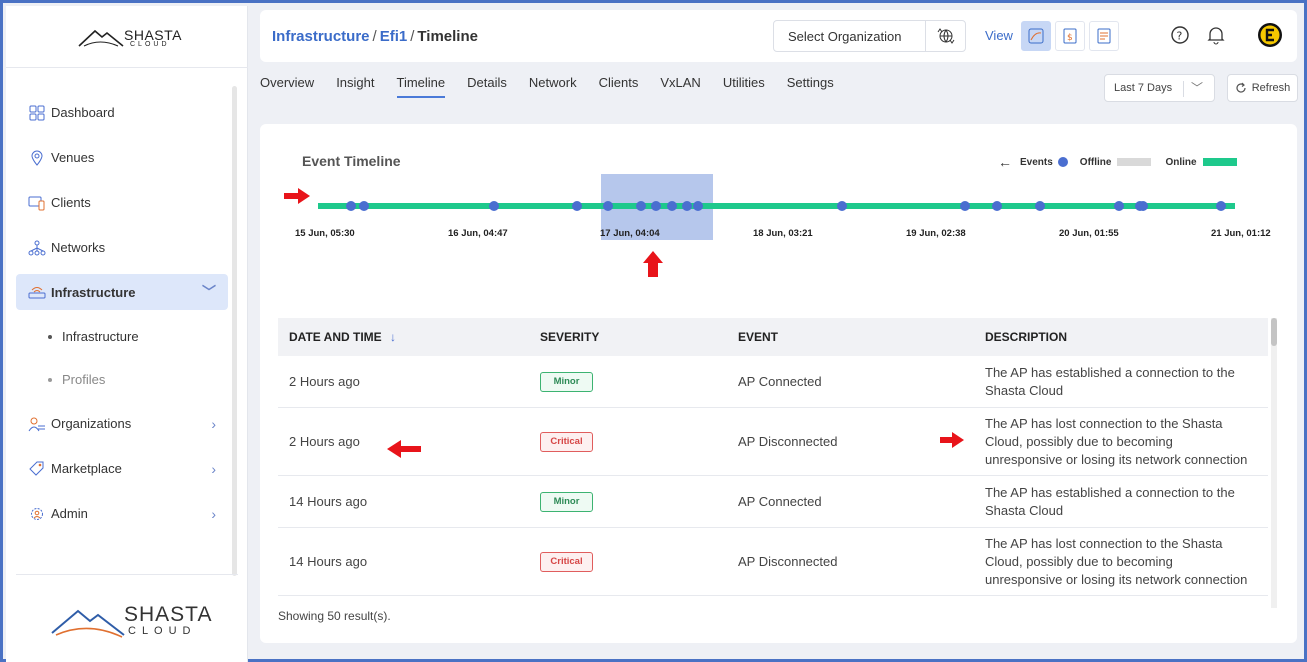 The height and width of the screenshot is (662, 1307). I want to click on view-billing-button: $, so click(1070, 36).